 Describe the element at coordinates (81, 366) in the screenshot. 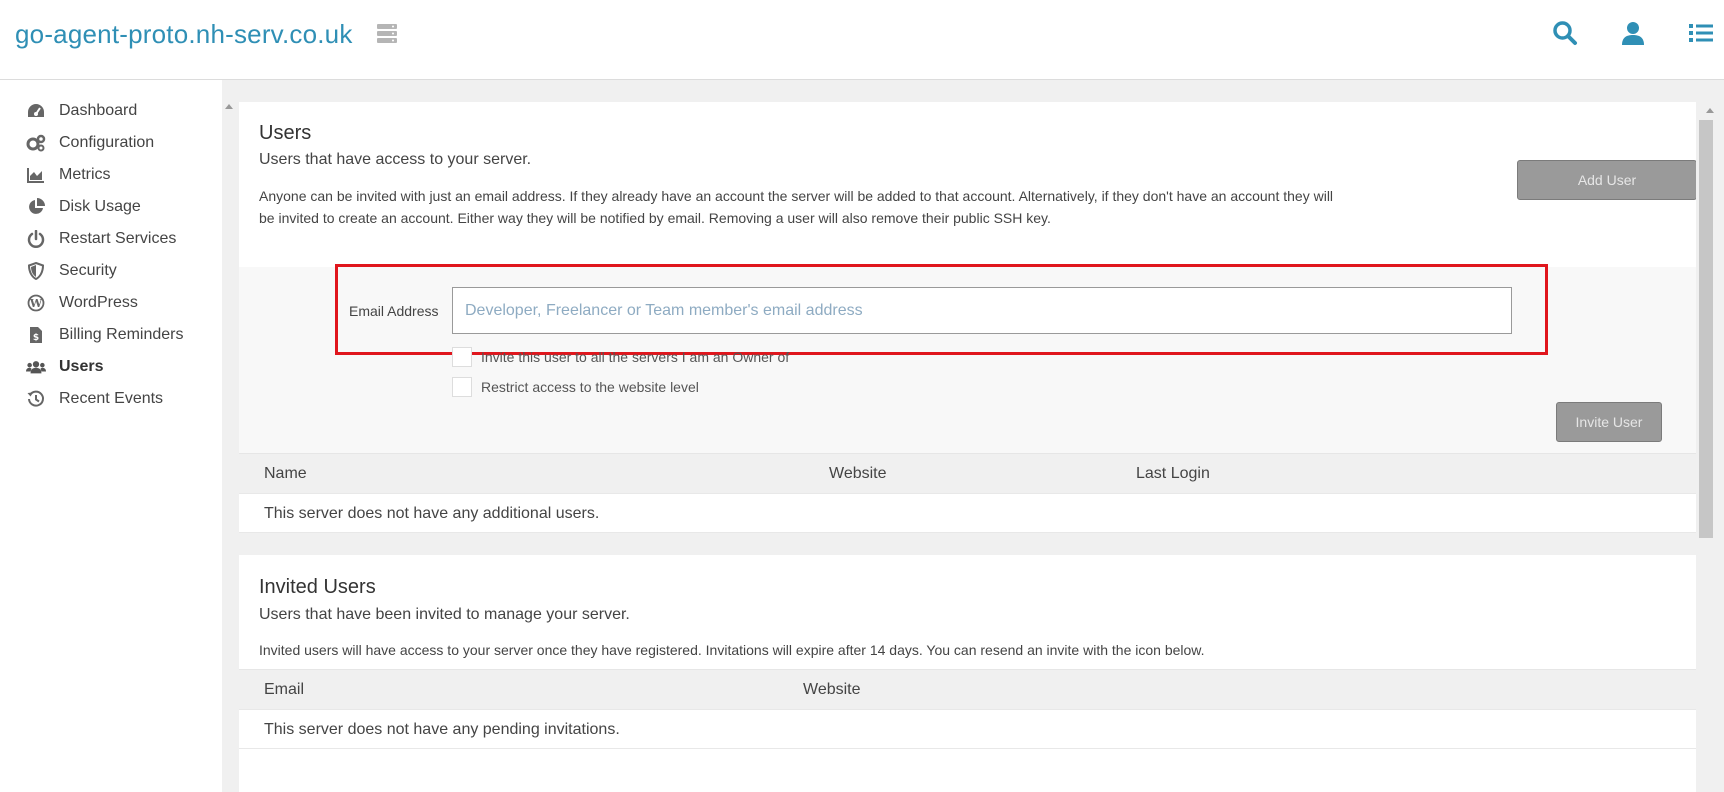

I see `sidebar-item-label: Users` at that location.